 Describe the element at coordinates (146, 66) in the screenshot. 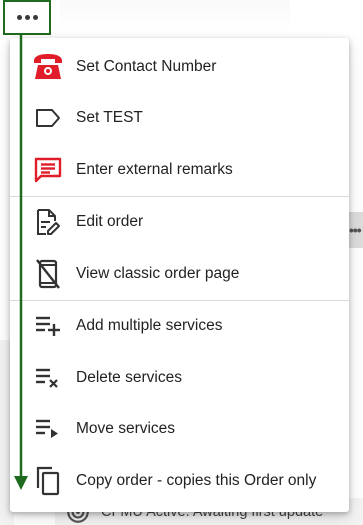

I see `menu-item-label: Set Contact Number` at that location.